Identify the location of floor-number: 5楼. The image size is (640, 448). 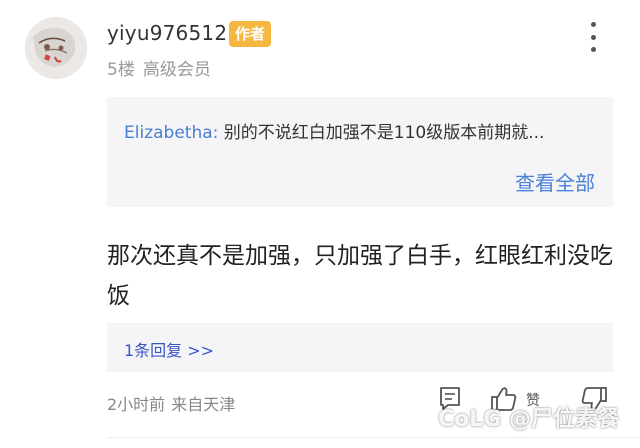
(121, 70).